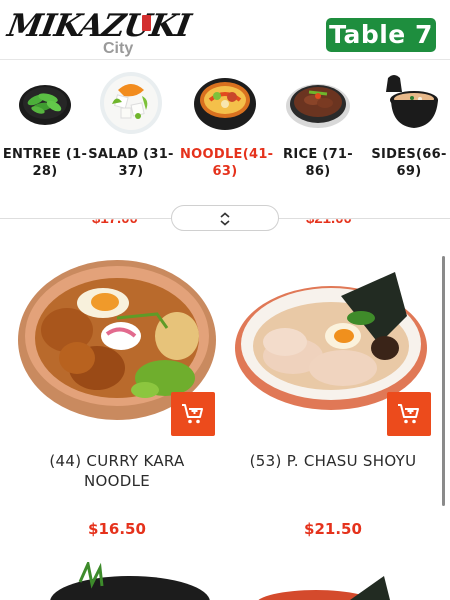  What do you see at coordinates (412, 101) in the screenshot?
I see `miso-soup-icon` at bounding box center [412, 101].